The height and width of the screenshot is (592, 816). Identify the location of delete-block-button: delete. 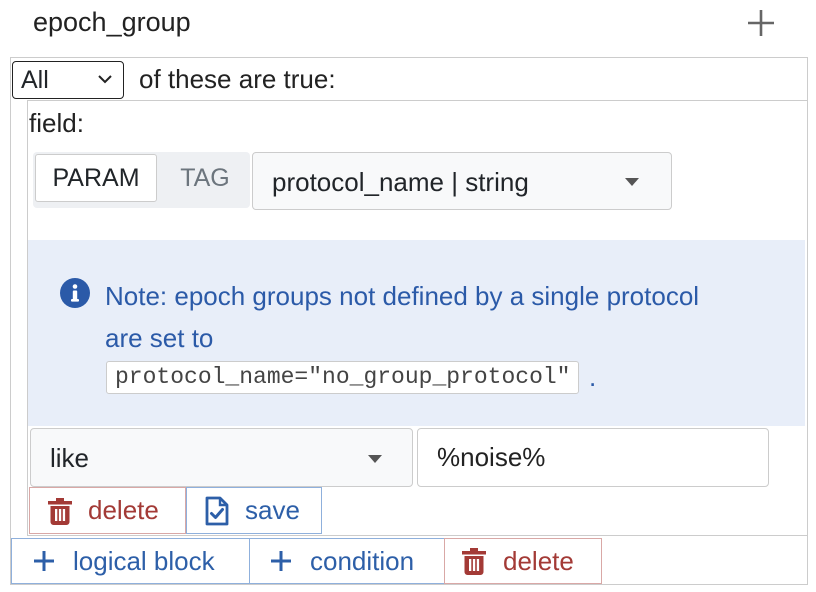
(523, 561).